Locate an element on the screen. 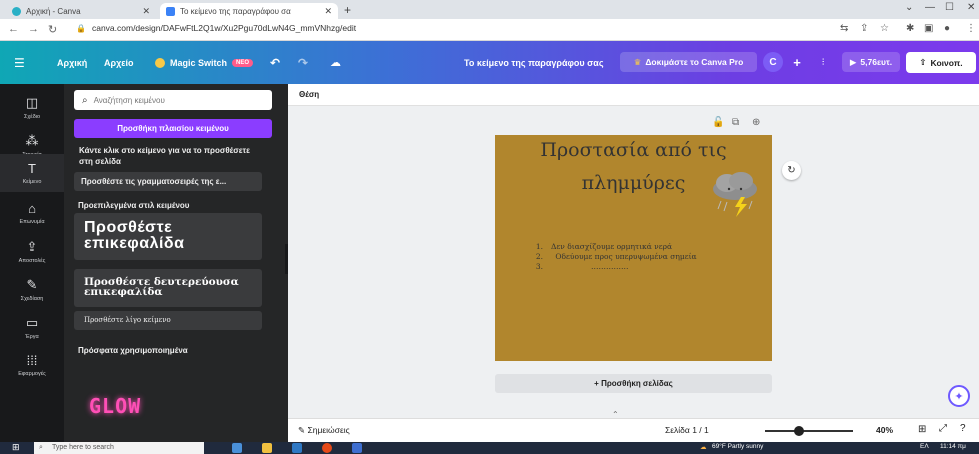 The height and width of the screenshot is (454, 979). nav-file: Αρχείο is located at coordinates (119, 62).